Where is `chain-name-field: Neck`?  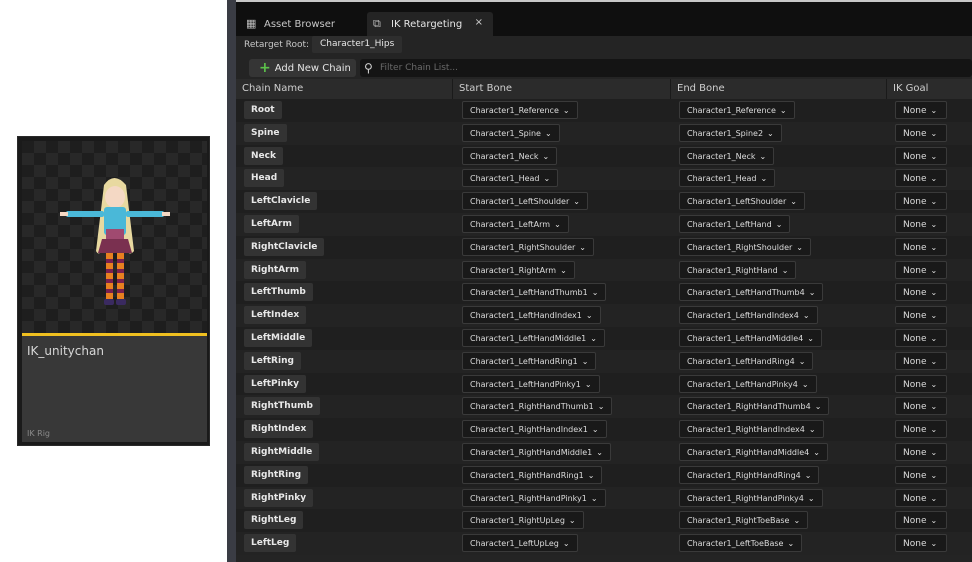
chain-name-field: Neck is located at coordinates (263, 155).